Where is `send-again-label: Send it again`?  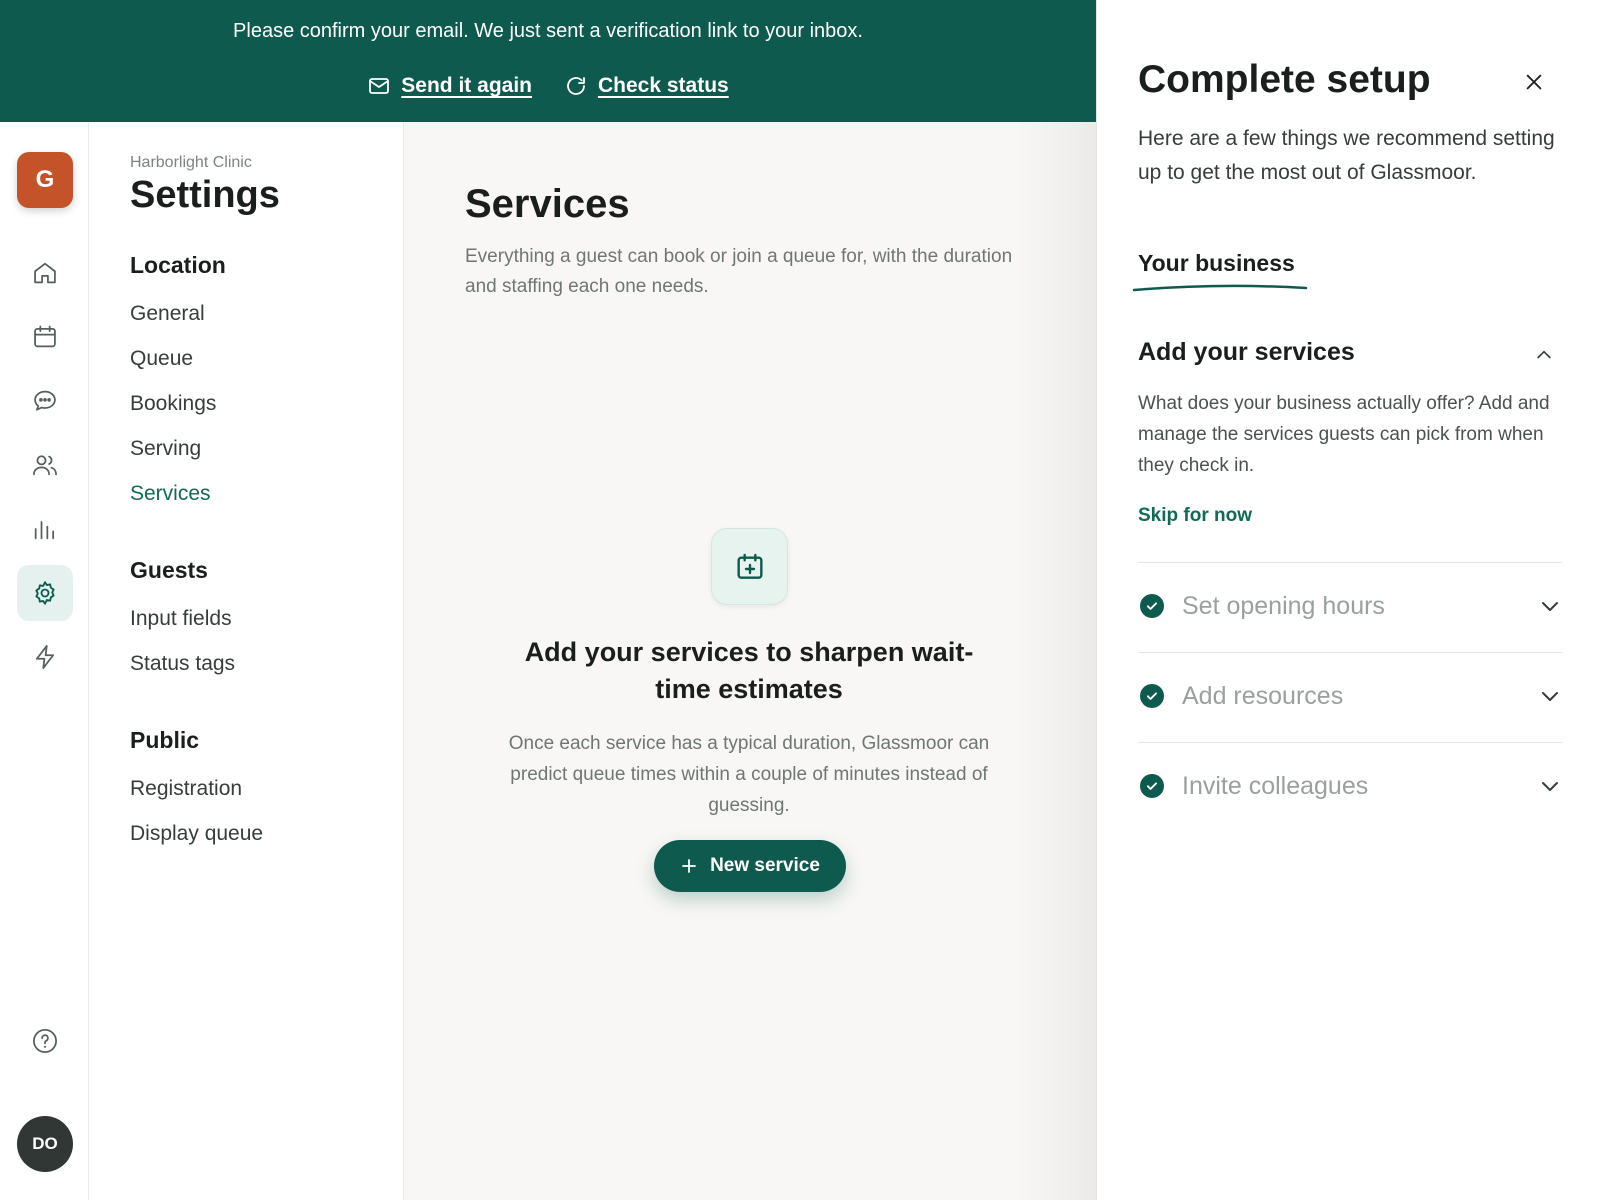 send-again-label: Send it again is located at coordinates (466, 85).